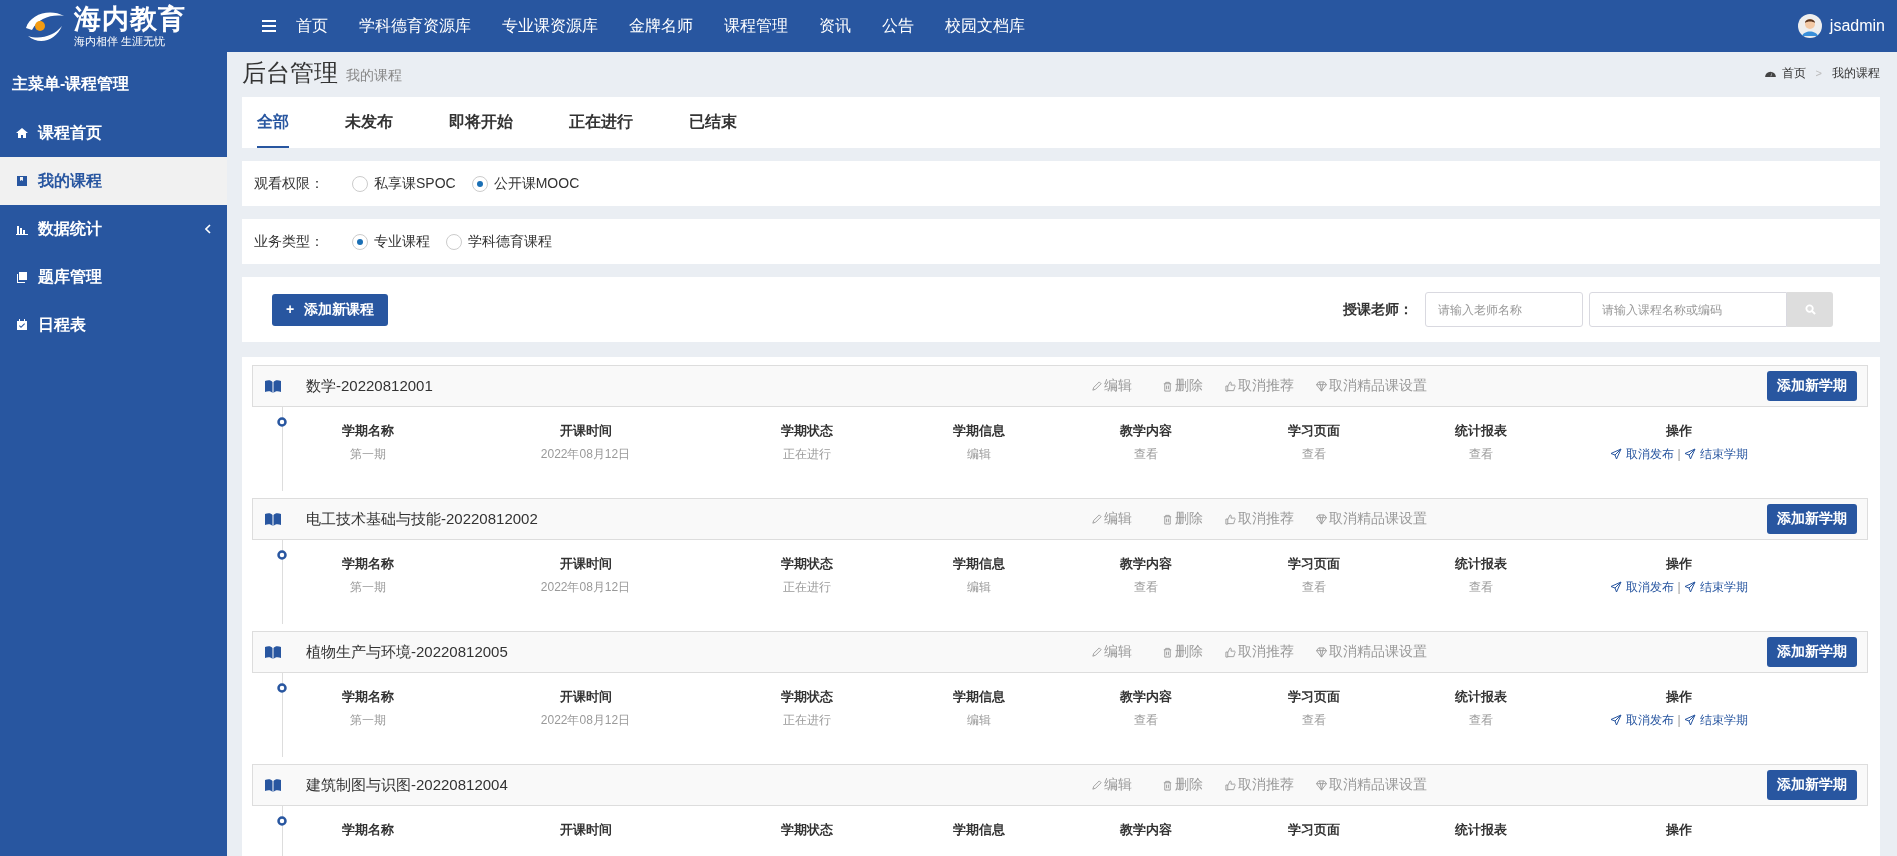  I want to click on sidebar-item: 数据统计, so click(113, 229).